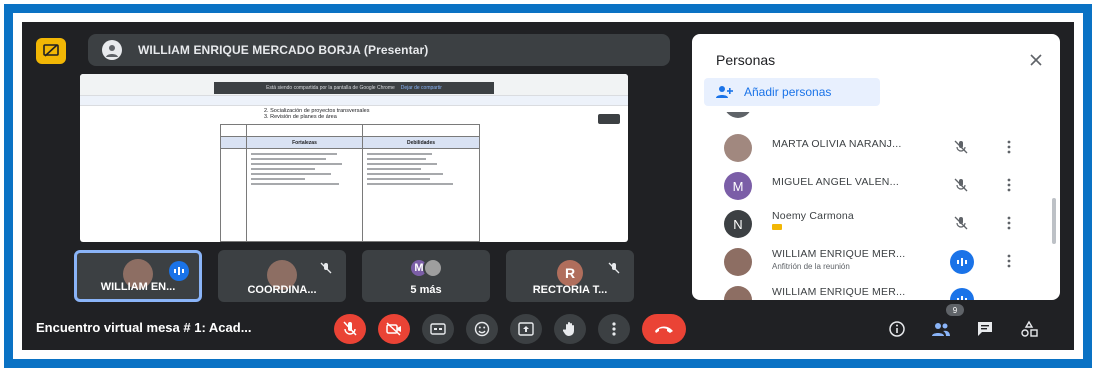 The width and height of the screenshot is (1096, 372). I want to click on camera-off-button, so click(394, 329).